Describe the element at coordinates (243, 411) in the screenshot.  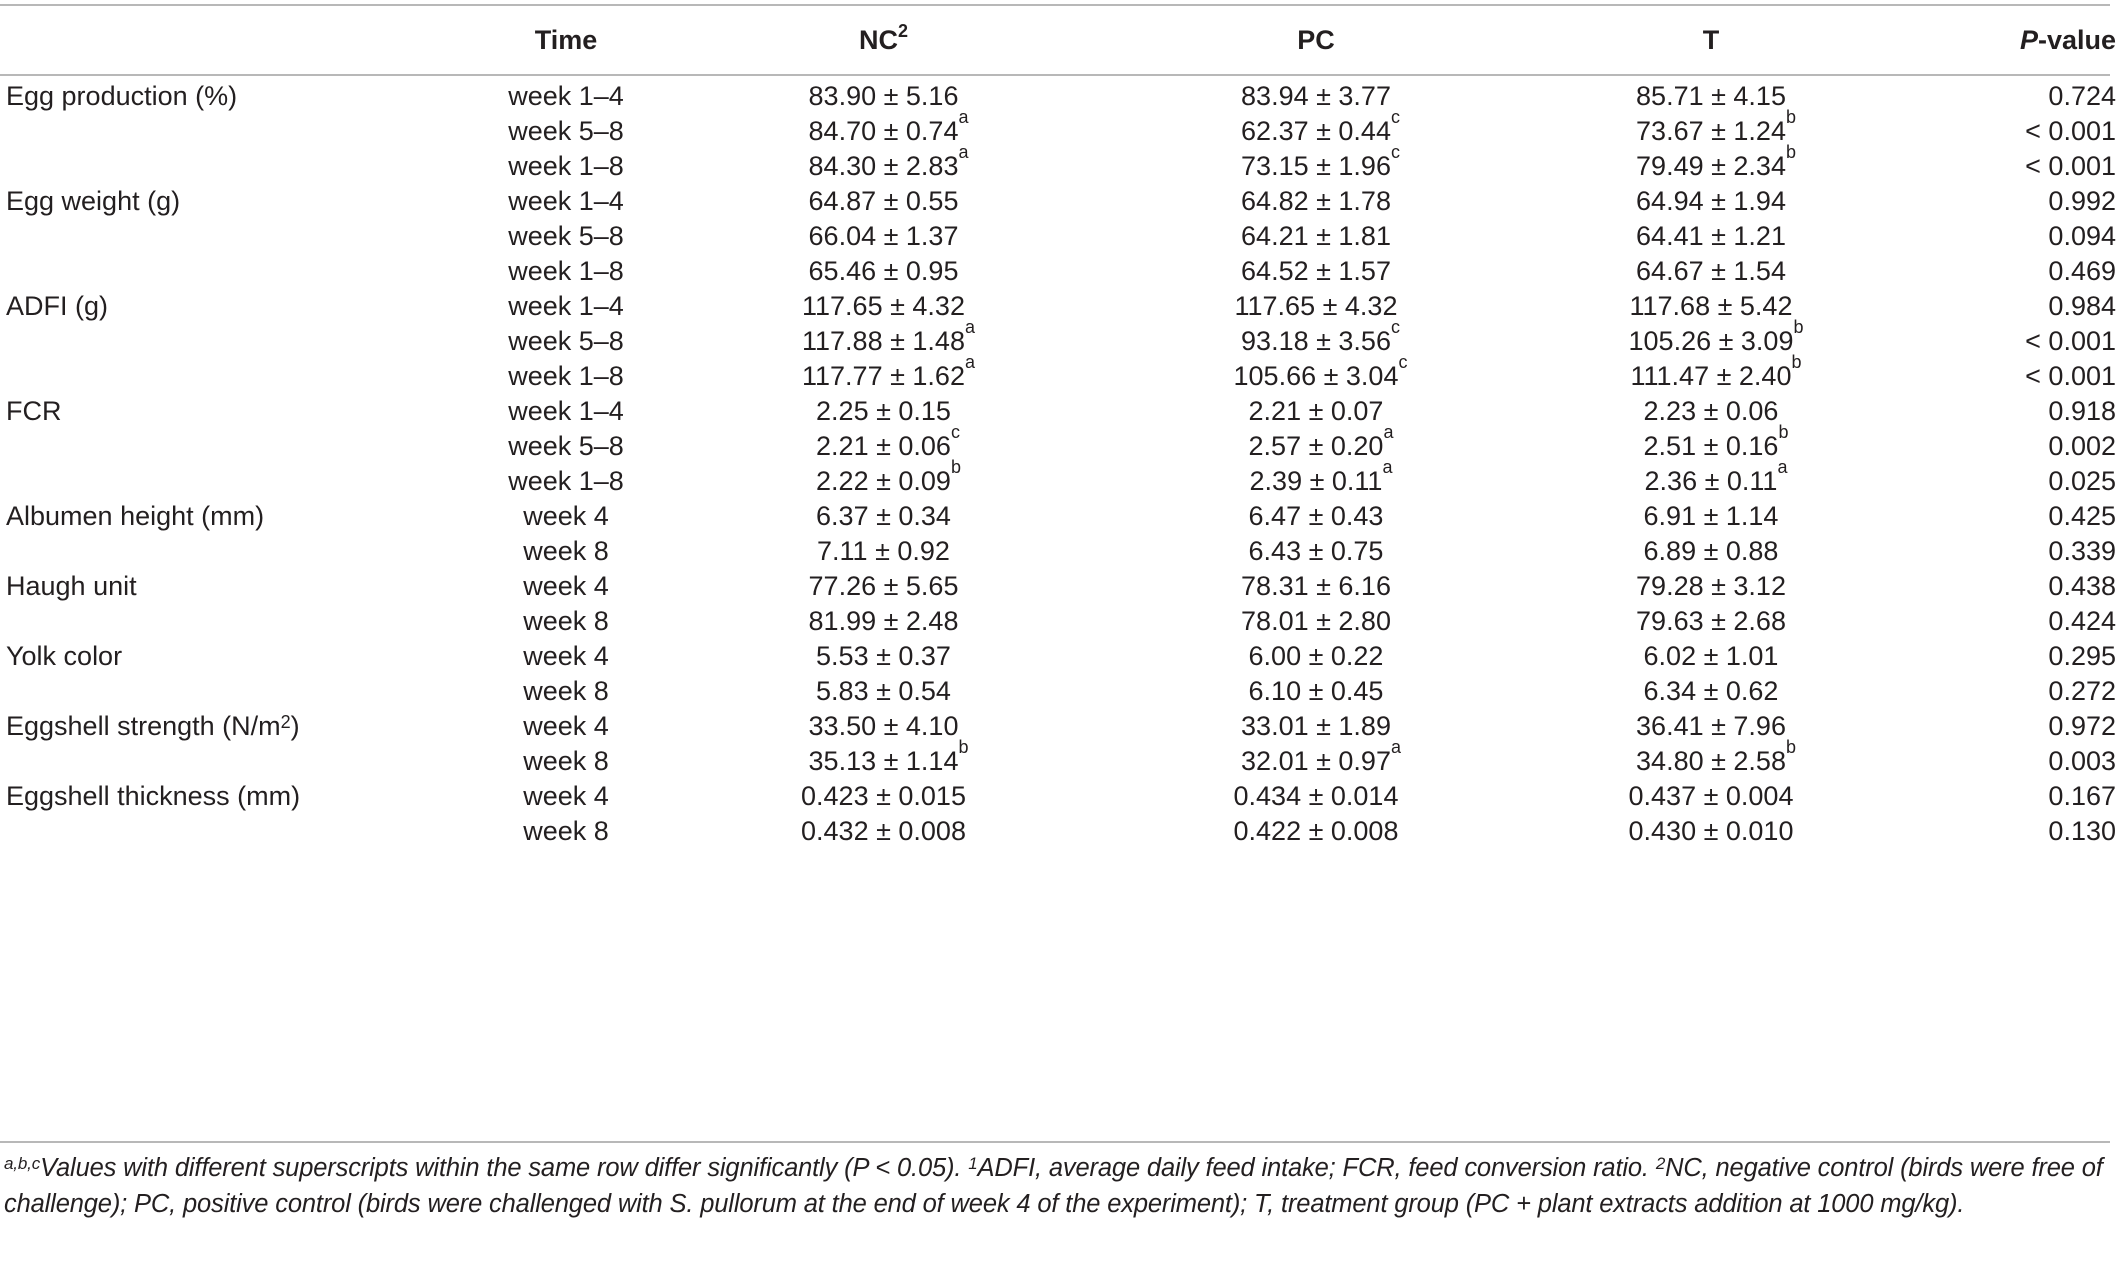
I see `cell-parameter: FCR` at that location.